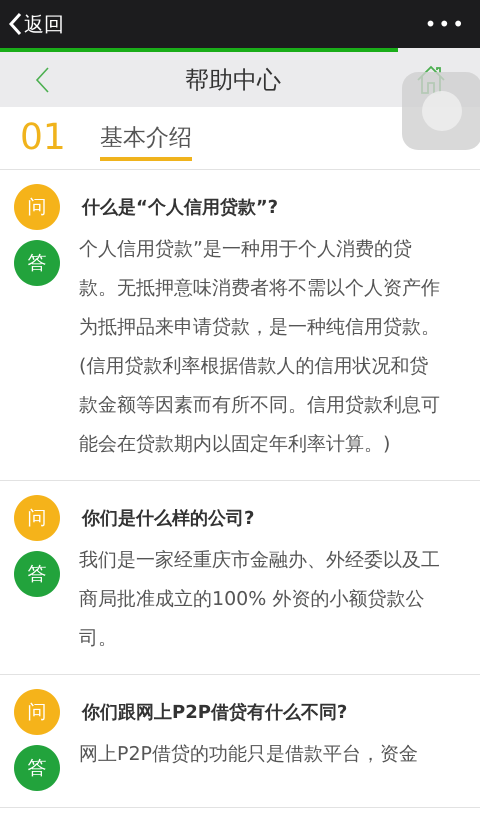 The height and width of the screenshot is (830, 480). What do you see at coordinates (448, 24) in the screenshot?
I see `more-button: •••` at bounding box center [448, 24].